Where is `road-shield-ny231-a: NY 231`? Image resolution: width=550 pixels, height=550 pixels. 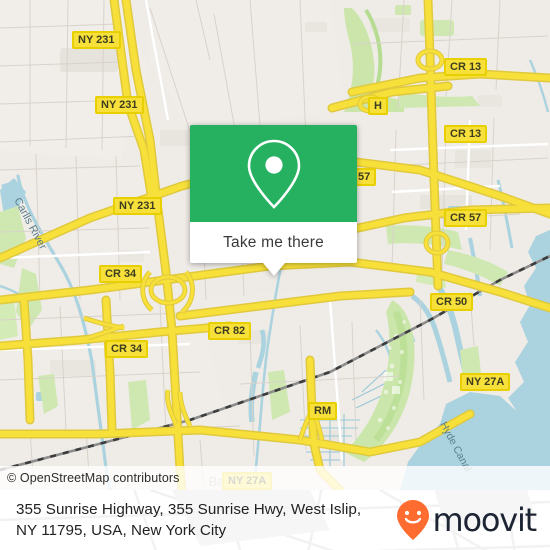 road-shield-ny231-a: NY 231 is located at coordinates (96, 40).